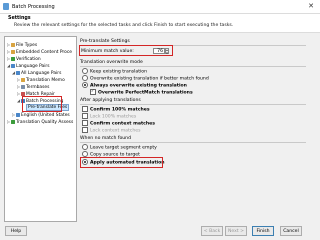  I want to click on window-title: Batch Processing, so click(33, 7).